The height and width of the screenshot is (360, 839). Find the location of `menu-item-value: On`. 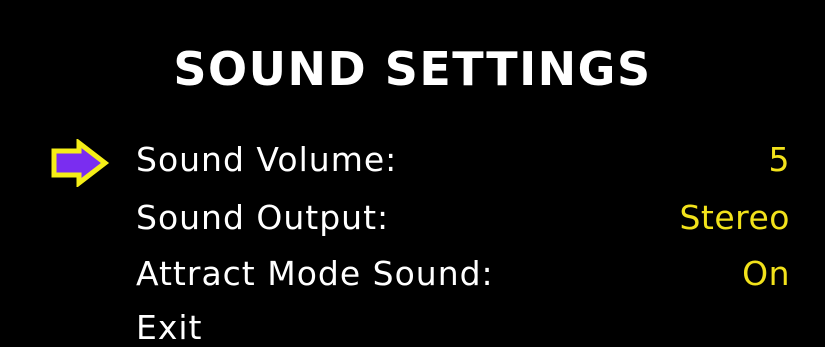

menu-item-value: On is located at coordinates (766, 273).